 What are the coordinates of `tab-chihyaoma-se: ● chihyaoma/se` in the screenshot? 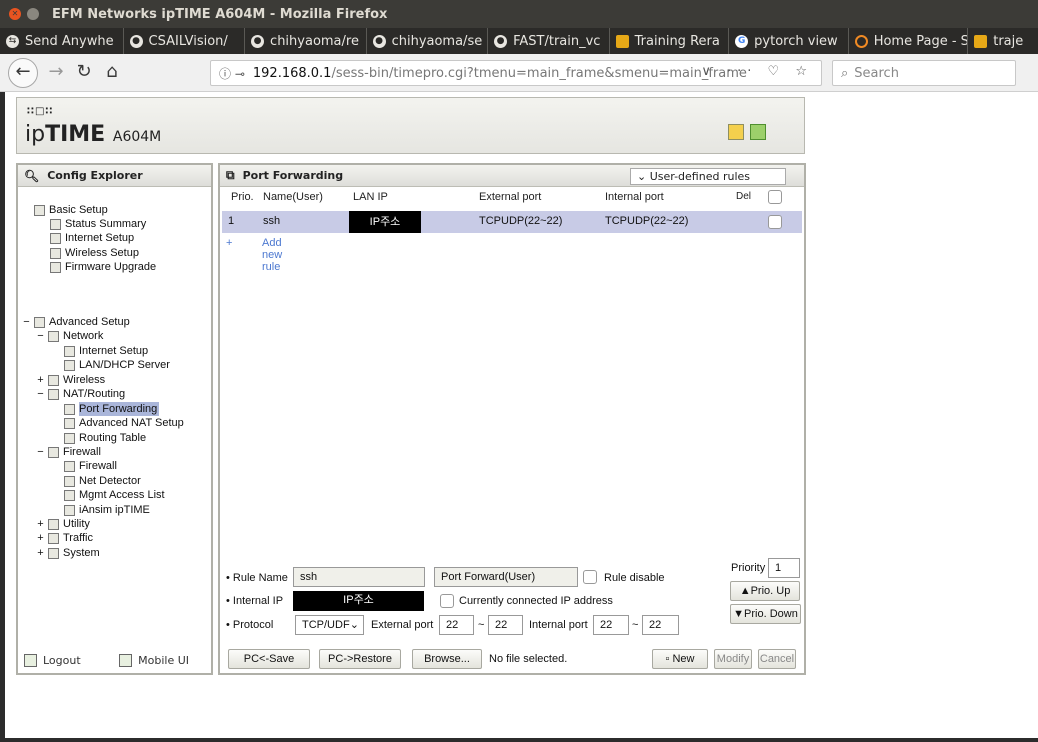 It's located at (428, 41).